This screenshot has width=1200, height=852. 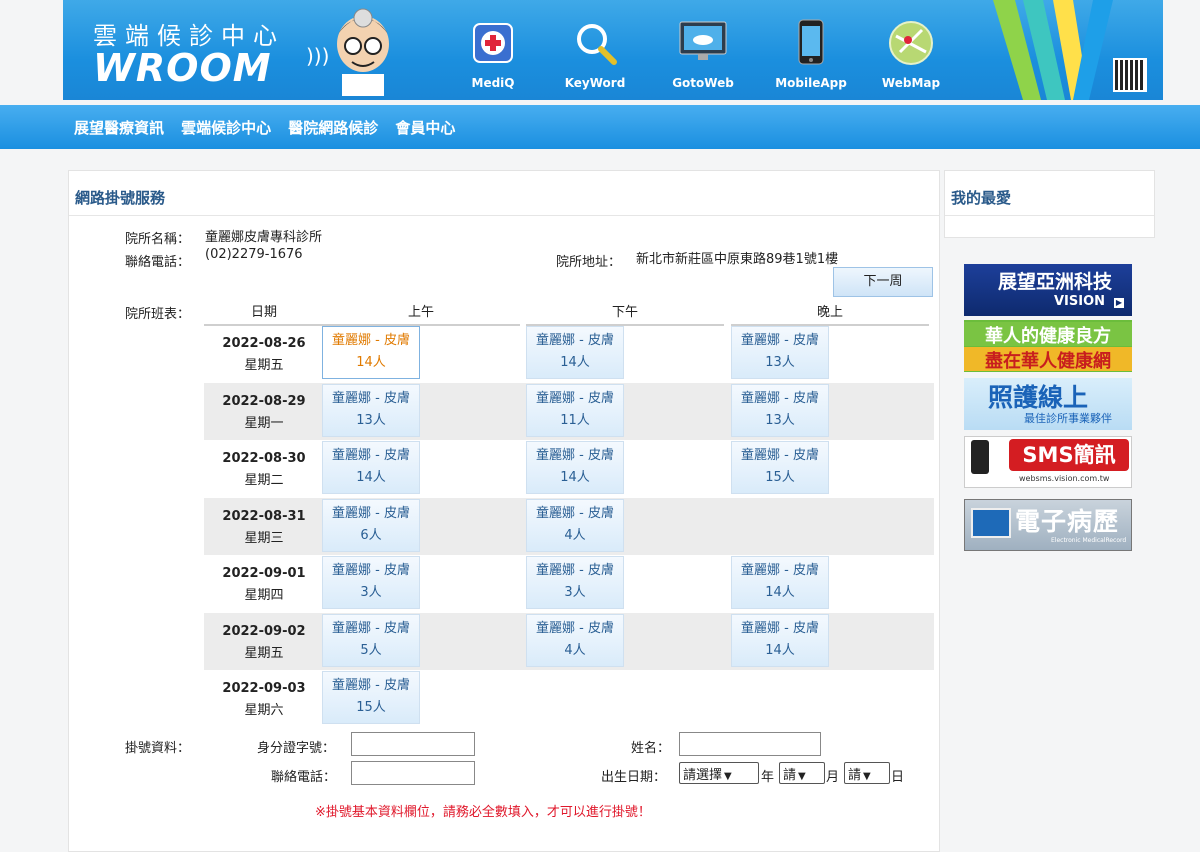 I want to click on clinic-name-label: 院所名稱：, so click(x=158, y=239).